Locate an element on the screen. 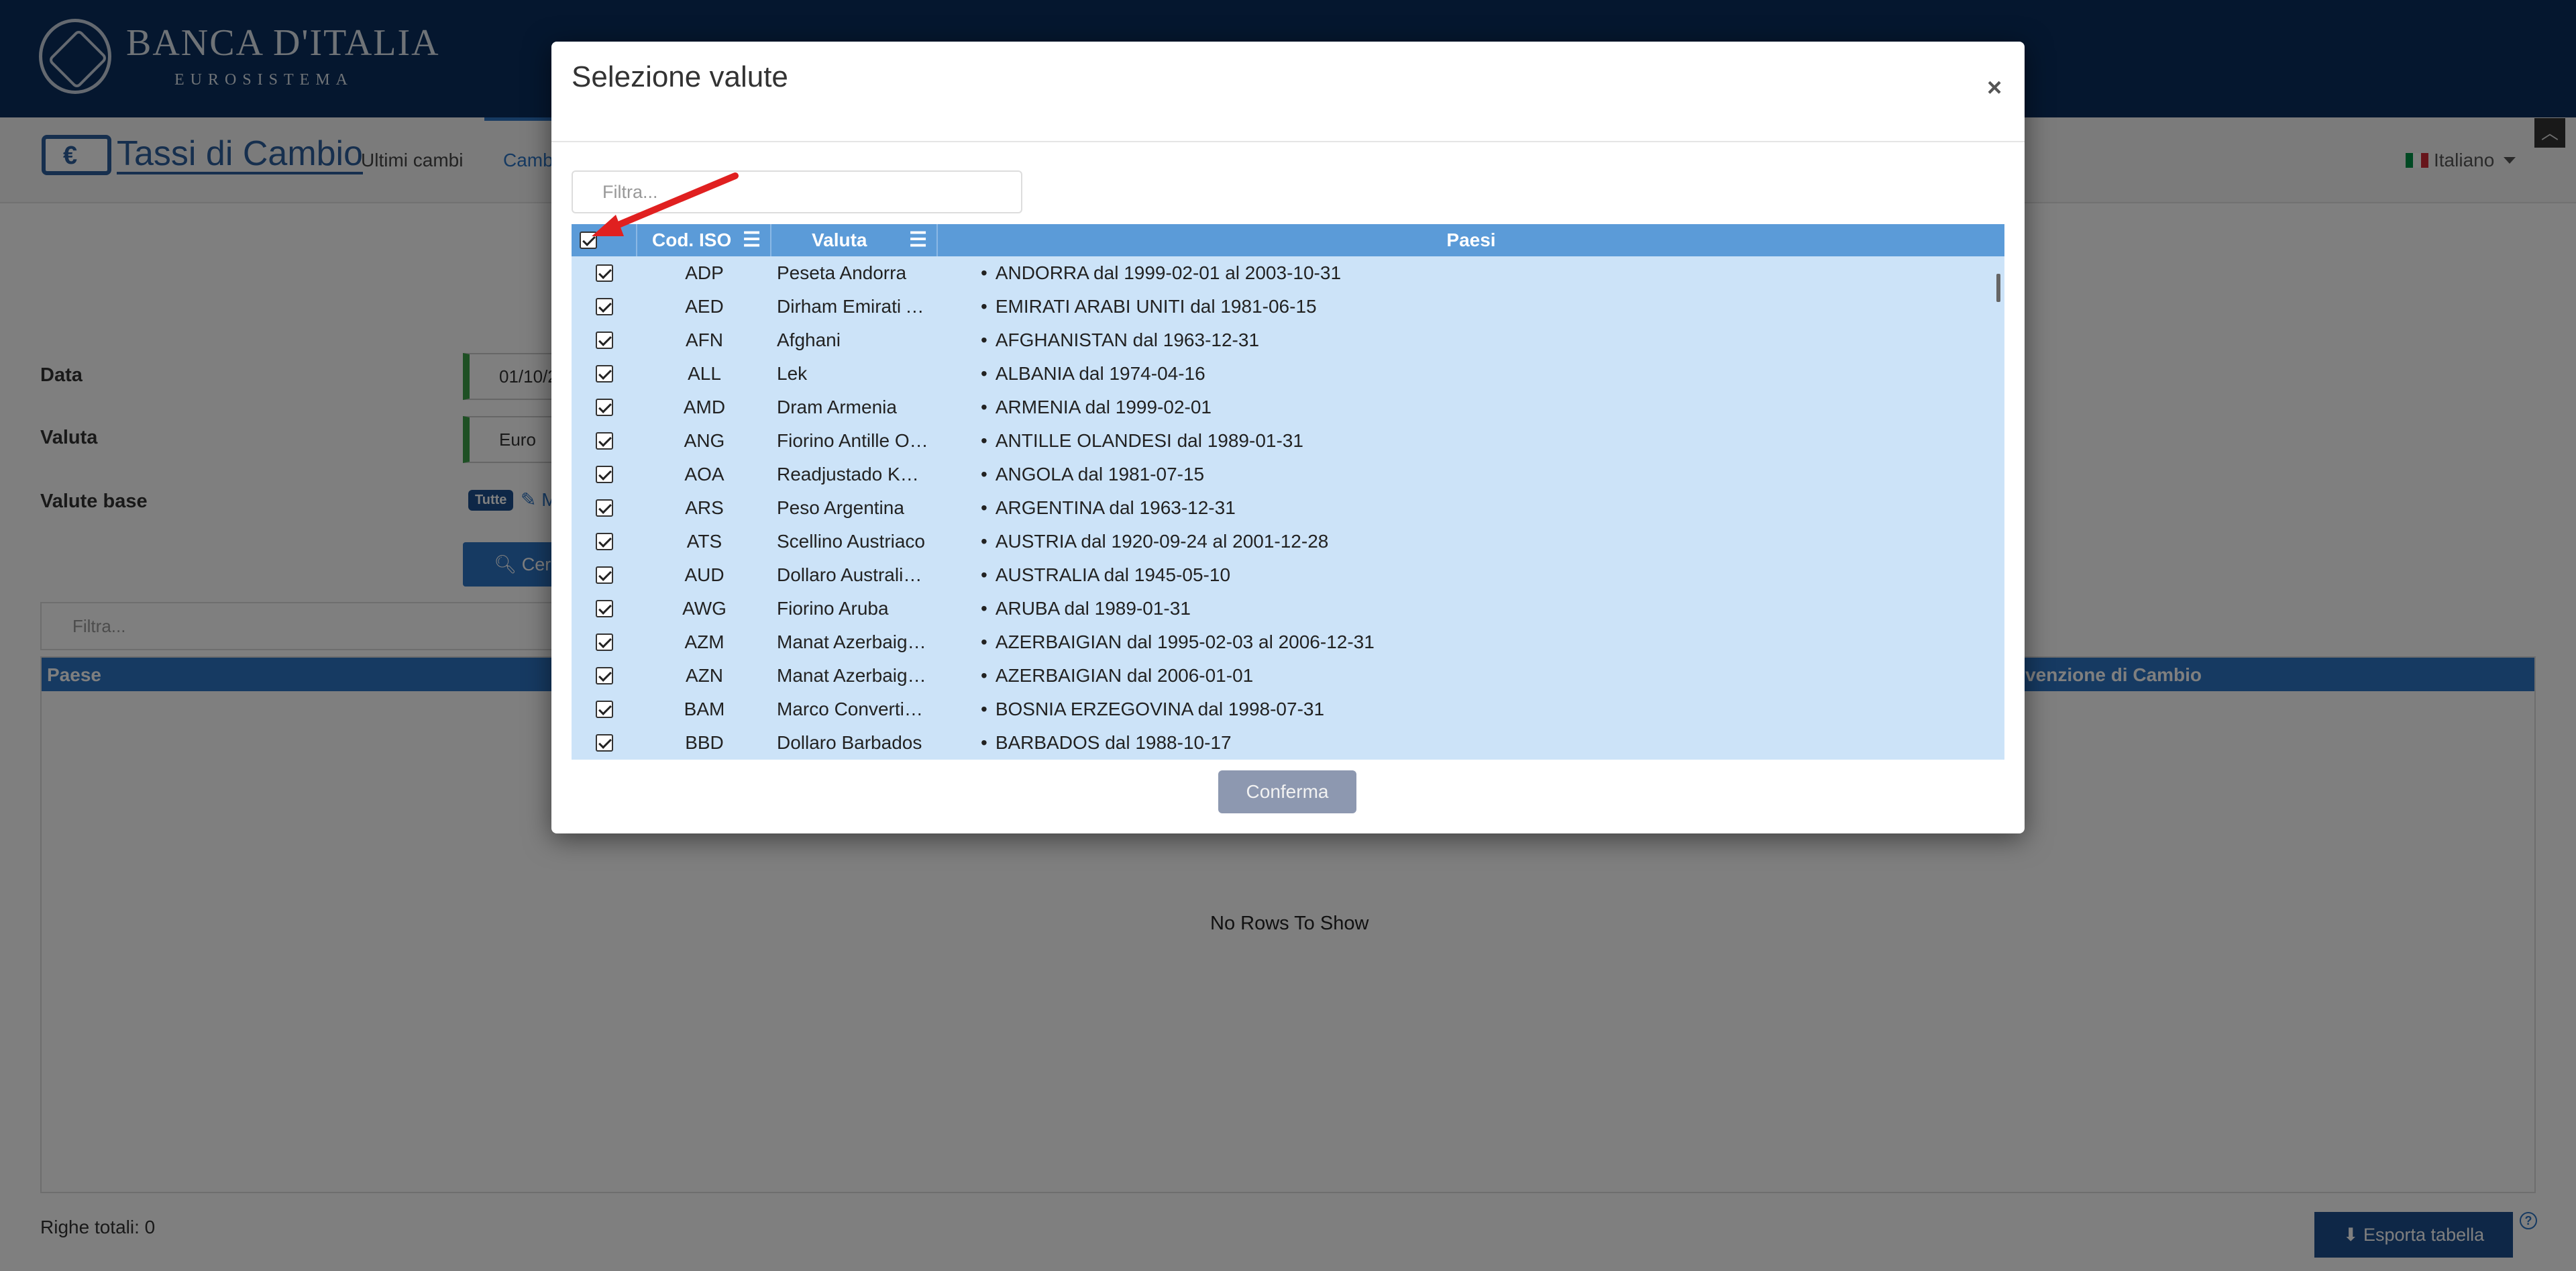 The image size is (2576, 1271). cell-paesi: ALBANIA dal 1974-04-16 is located at coordinates (1484, 374).